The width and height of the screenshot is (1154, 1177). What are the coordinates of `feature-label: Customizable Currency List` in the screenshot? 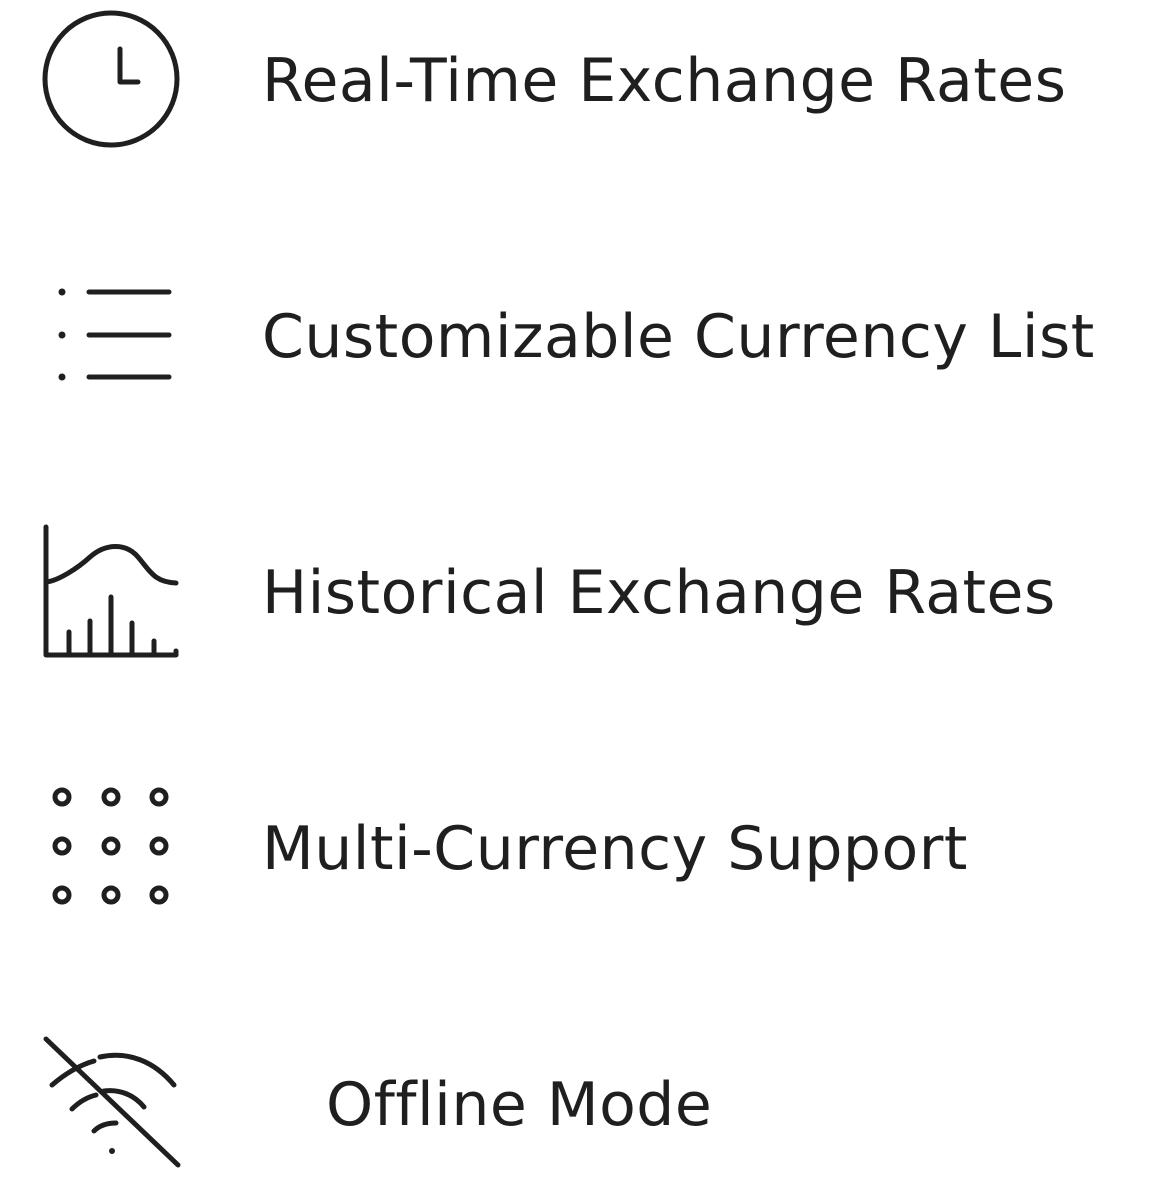 It's located at (678, 337).